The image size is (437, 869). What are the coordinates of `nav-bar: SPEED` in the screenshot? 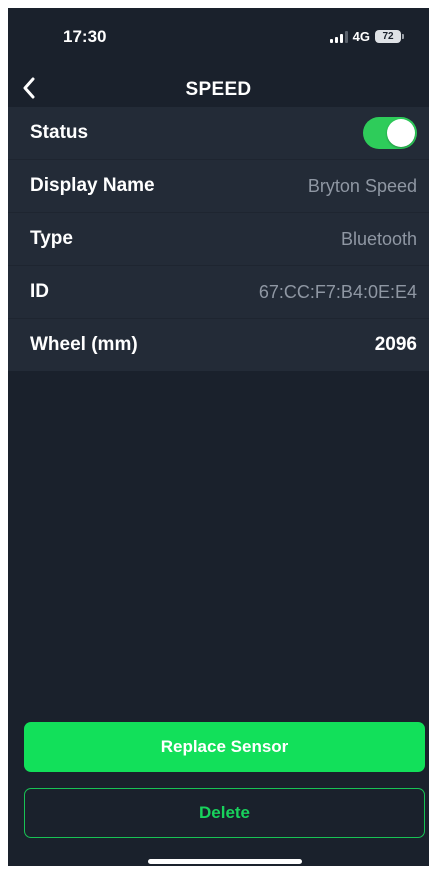 It's located at (218, 88).